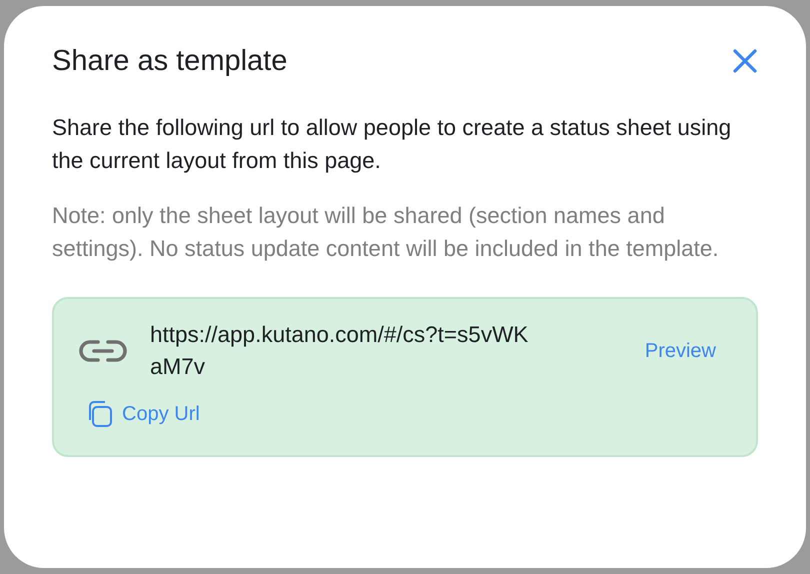 The width and height of the screenshot is (810, 574). Describe the element at coordinates (340, 350) in the screenshot. I see `share-url: https://app.kutano.com/#/cs?t=s5vWKaM7v` at that location.